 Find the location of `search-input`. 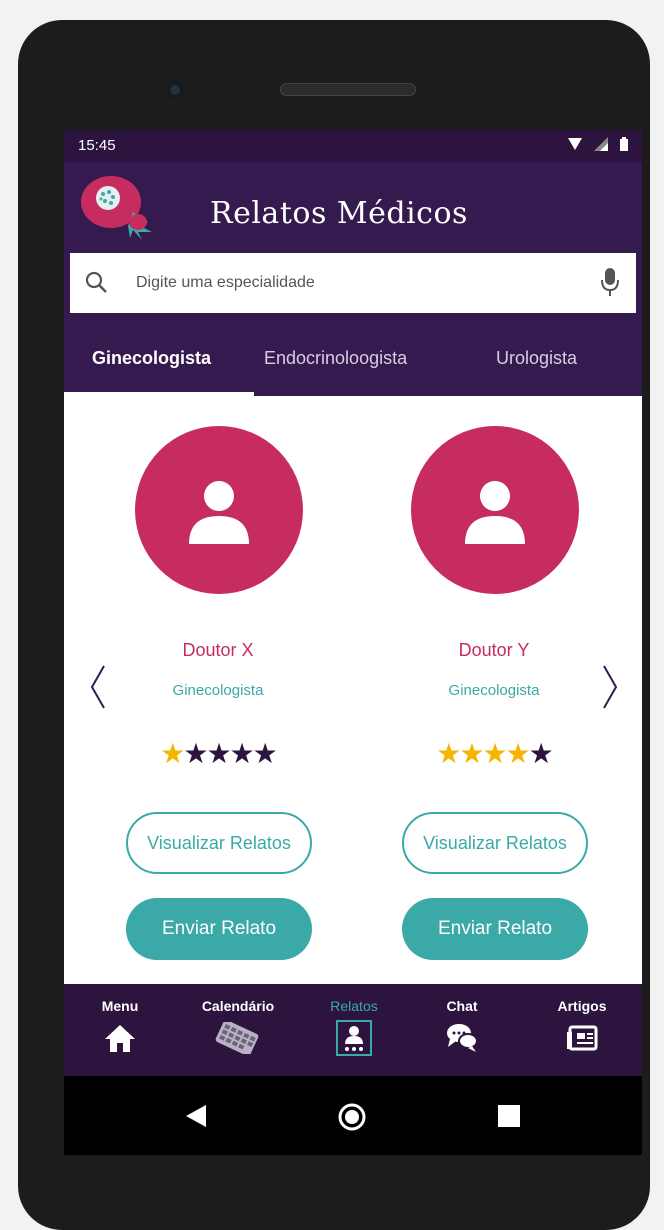

search-input is located at coordinates (356, 283).